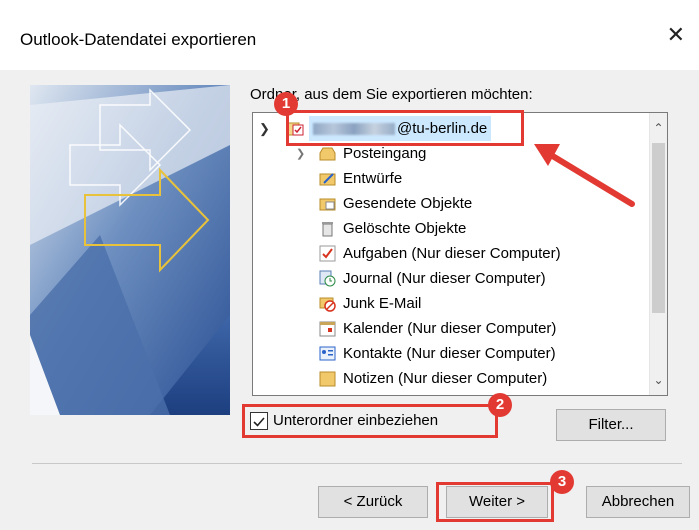 Image resolution: width=699 pixels, height=530 pixels. Describe the element at coordinates (327, 378) in the screenshot. I see `notes-icon` at that location.